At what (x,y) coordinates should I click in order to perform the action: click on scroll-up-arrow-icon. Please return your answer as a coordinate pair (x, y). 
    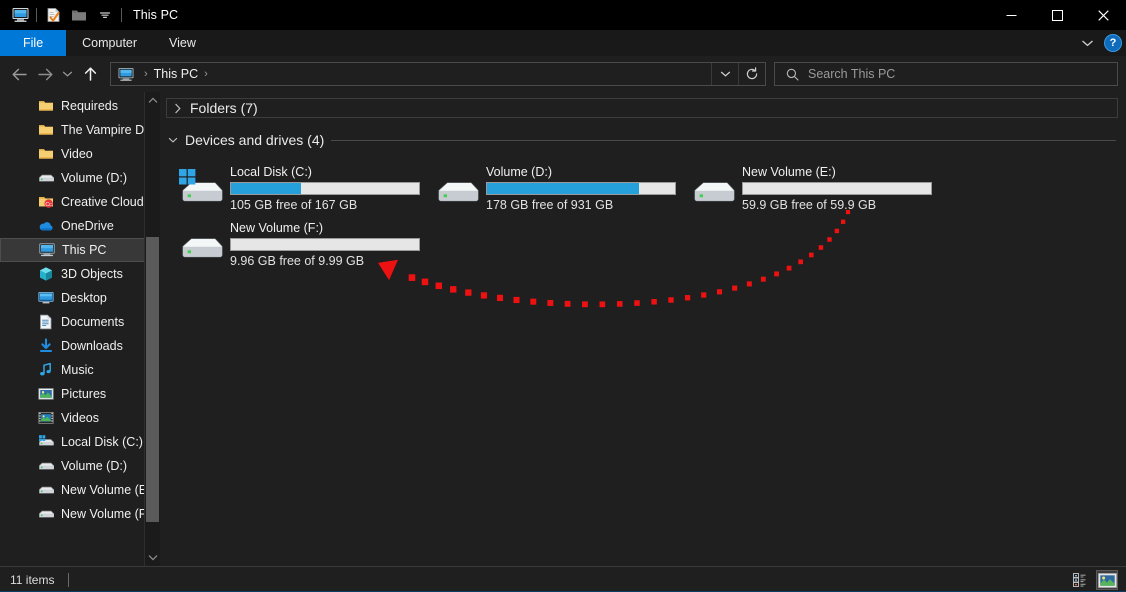
    Looking at the image, I should click on (152, 100).